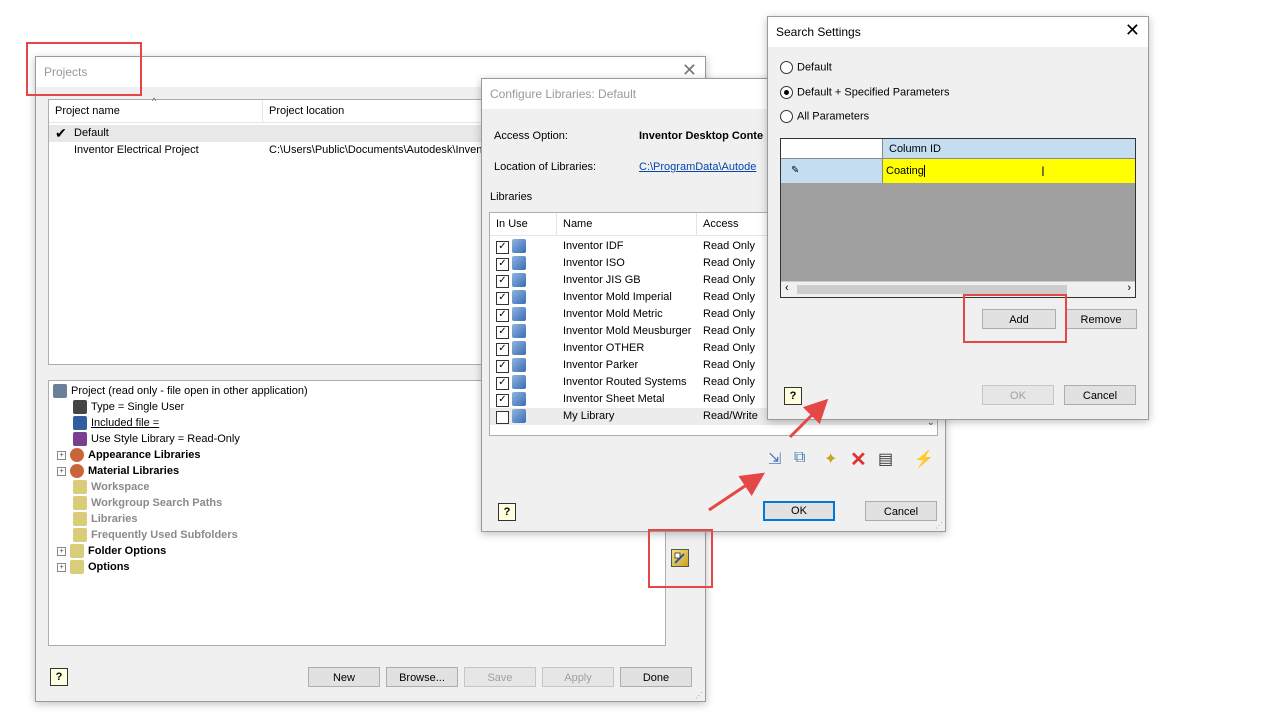  Describe the element at coordinates (808, 418) in the screenshot. I see `arrow-to-search-settings` at that location.